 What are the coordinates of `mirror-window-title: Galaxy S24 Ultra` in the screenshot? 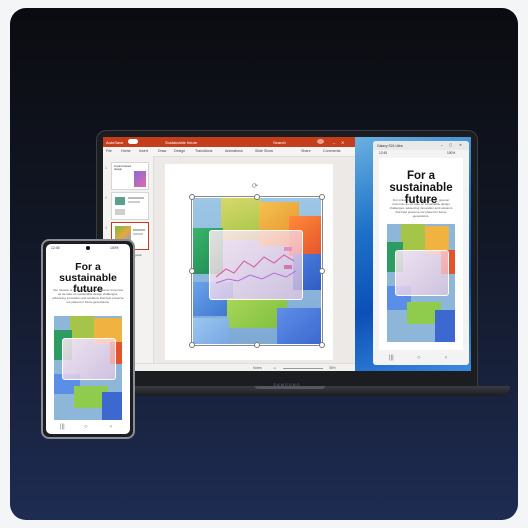 It's located at (390, 146).